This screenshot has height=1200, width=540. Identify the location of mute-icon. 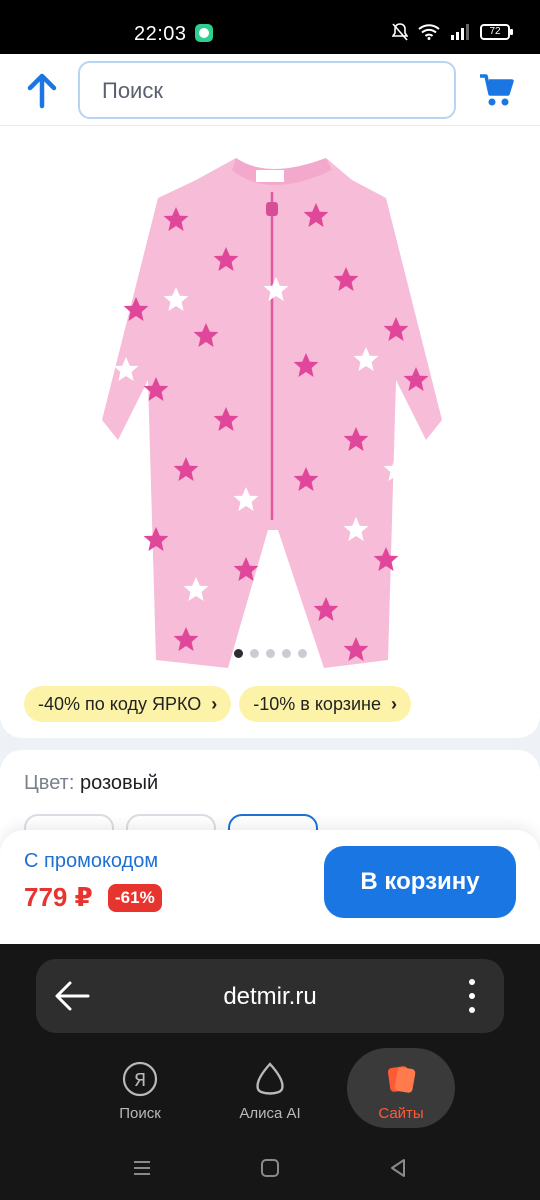
(400, 32).